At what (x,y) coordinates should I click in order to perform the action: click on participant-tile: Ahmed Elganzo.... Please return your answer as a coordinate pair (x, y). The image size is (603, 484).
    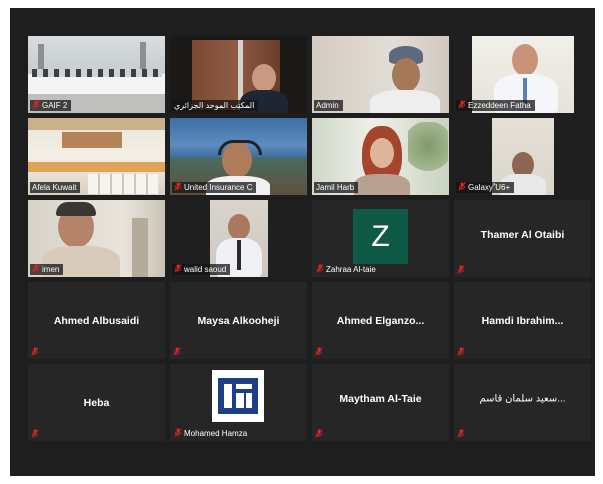
    Looking at the image, I should click on (380, 320).